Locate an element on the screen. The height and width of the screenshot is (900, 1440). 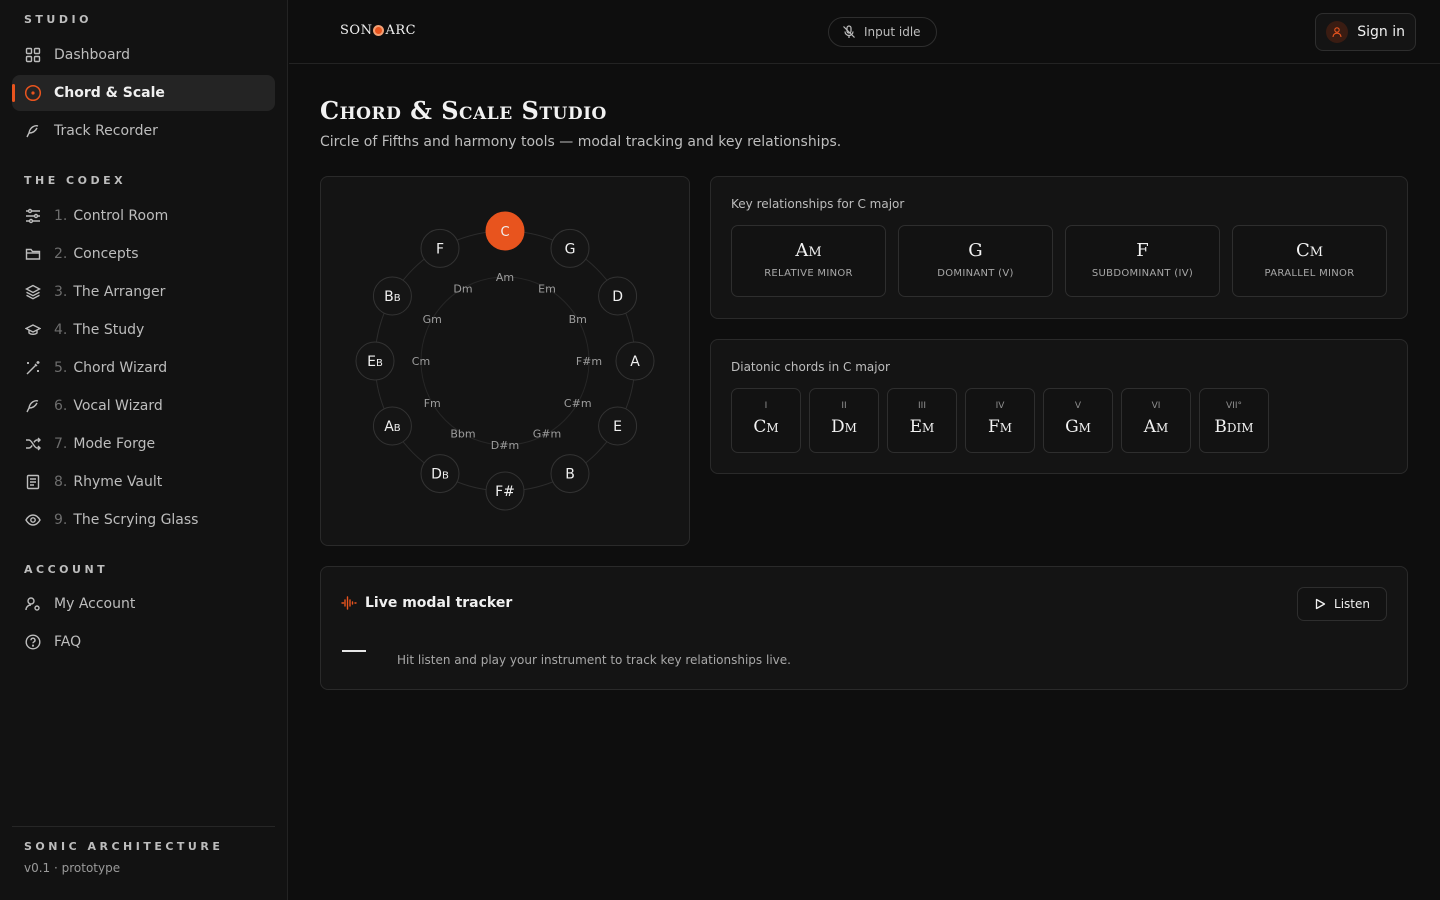
diatonic-chord-name: Em is located at coordinates (922, 427).